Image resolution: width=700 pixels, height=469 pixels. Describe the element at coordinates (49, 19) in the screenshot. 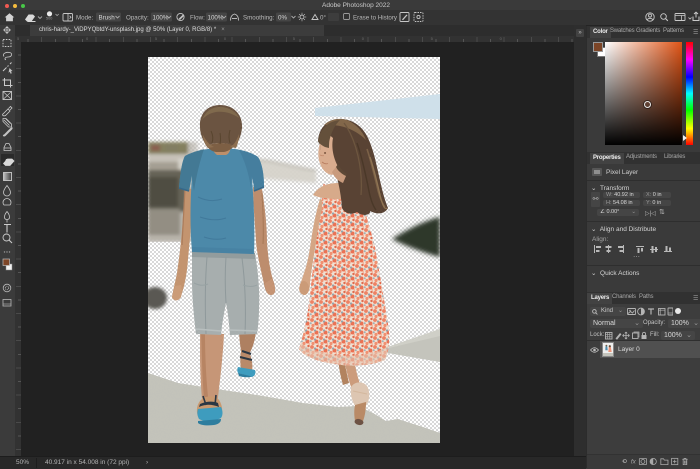

I see `svg-text: 500` at that location.